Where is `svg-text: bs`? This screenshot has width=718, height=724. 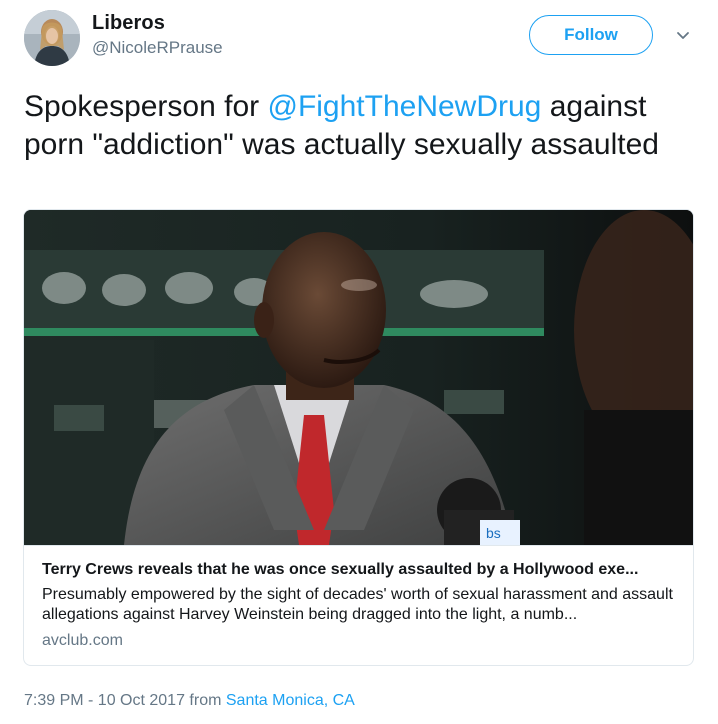 svg-text: bs is located at coordinates (493, 533).